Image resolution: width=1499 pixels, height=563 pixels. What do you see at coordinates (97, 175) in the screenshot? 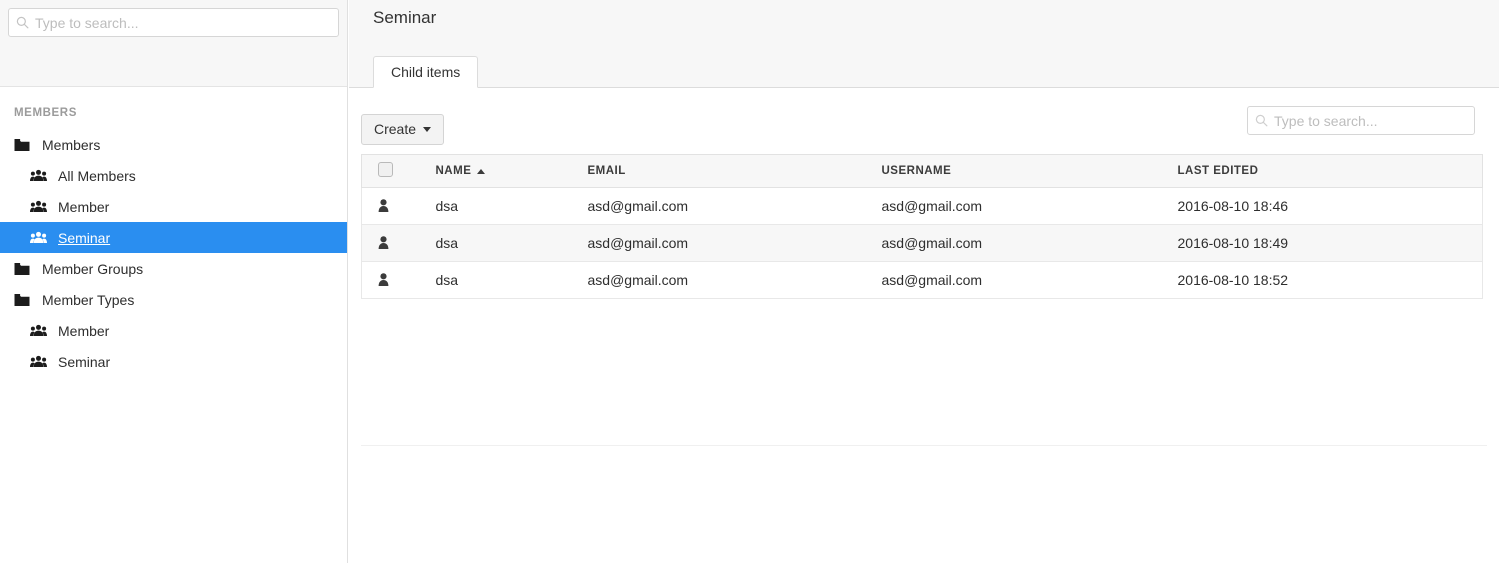
I see `sidebar-item-label: All Members` at bounding box center [97, 175].